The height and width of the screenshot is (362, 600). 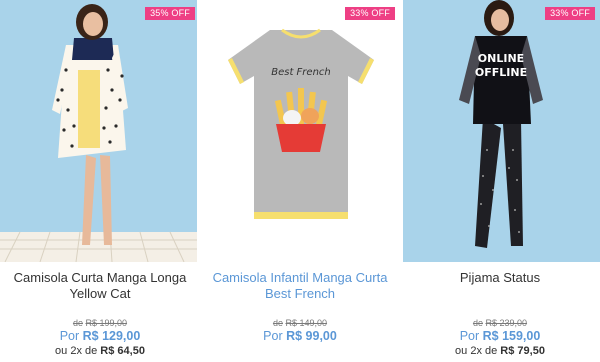 I want to click on sale-price-value: R$ 129,00, so click(x=111, y=336).